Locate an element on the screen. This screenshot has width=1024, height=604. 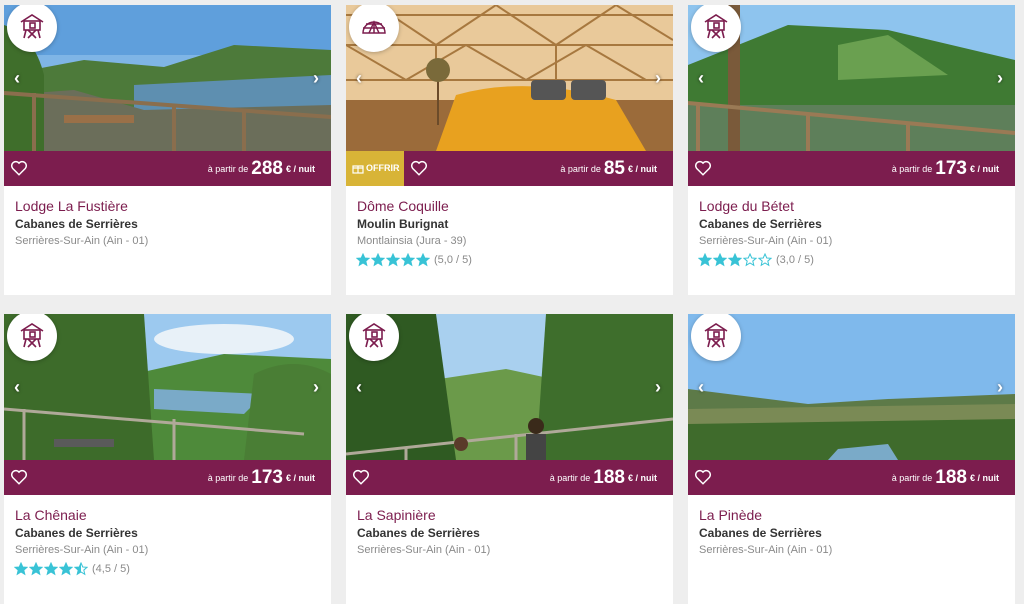
price: à partir de 85 € / nuit is located at coordinates (608, 168).